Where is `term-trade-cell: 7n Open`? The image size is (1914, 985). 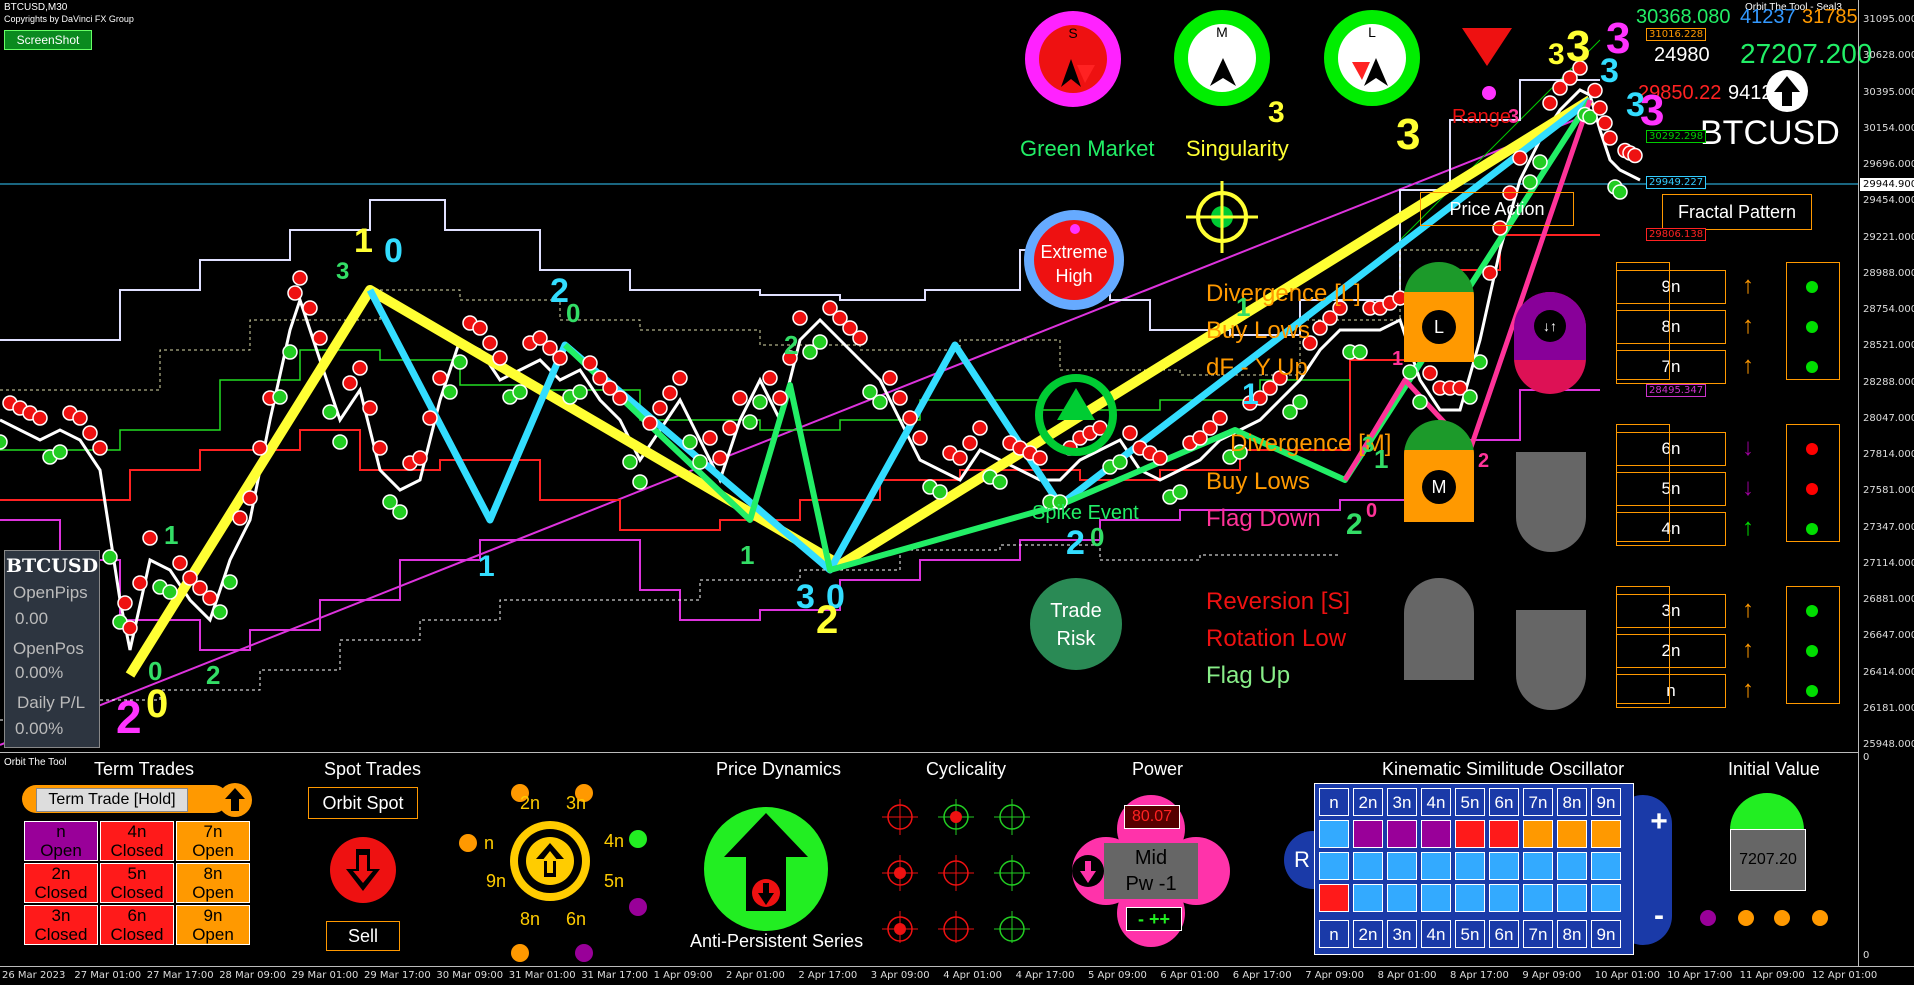
term-trade-cell: 7n Open is located at coordinates (213, 841).